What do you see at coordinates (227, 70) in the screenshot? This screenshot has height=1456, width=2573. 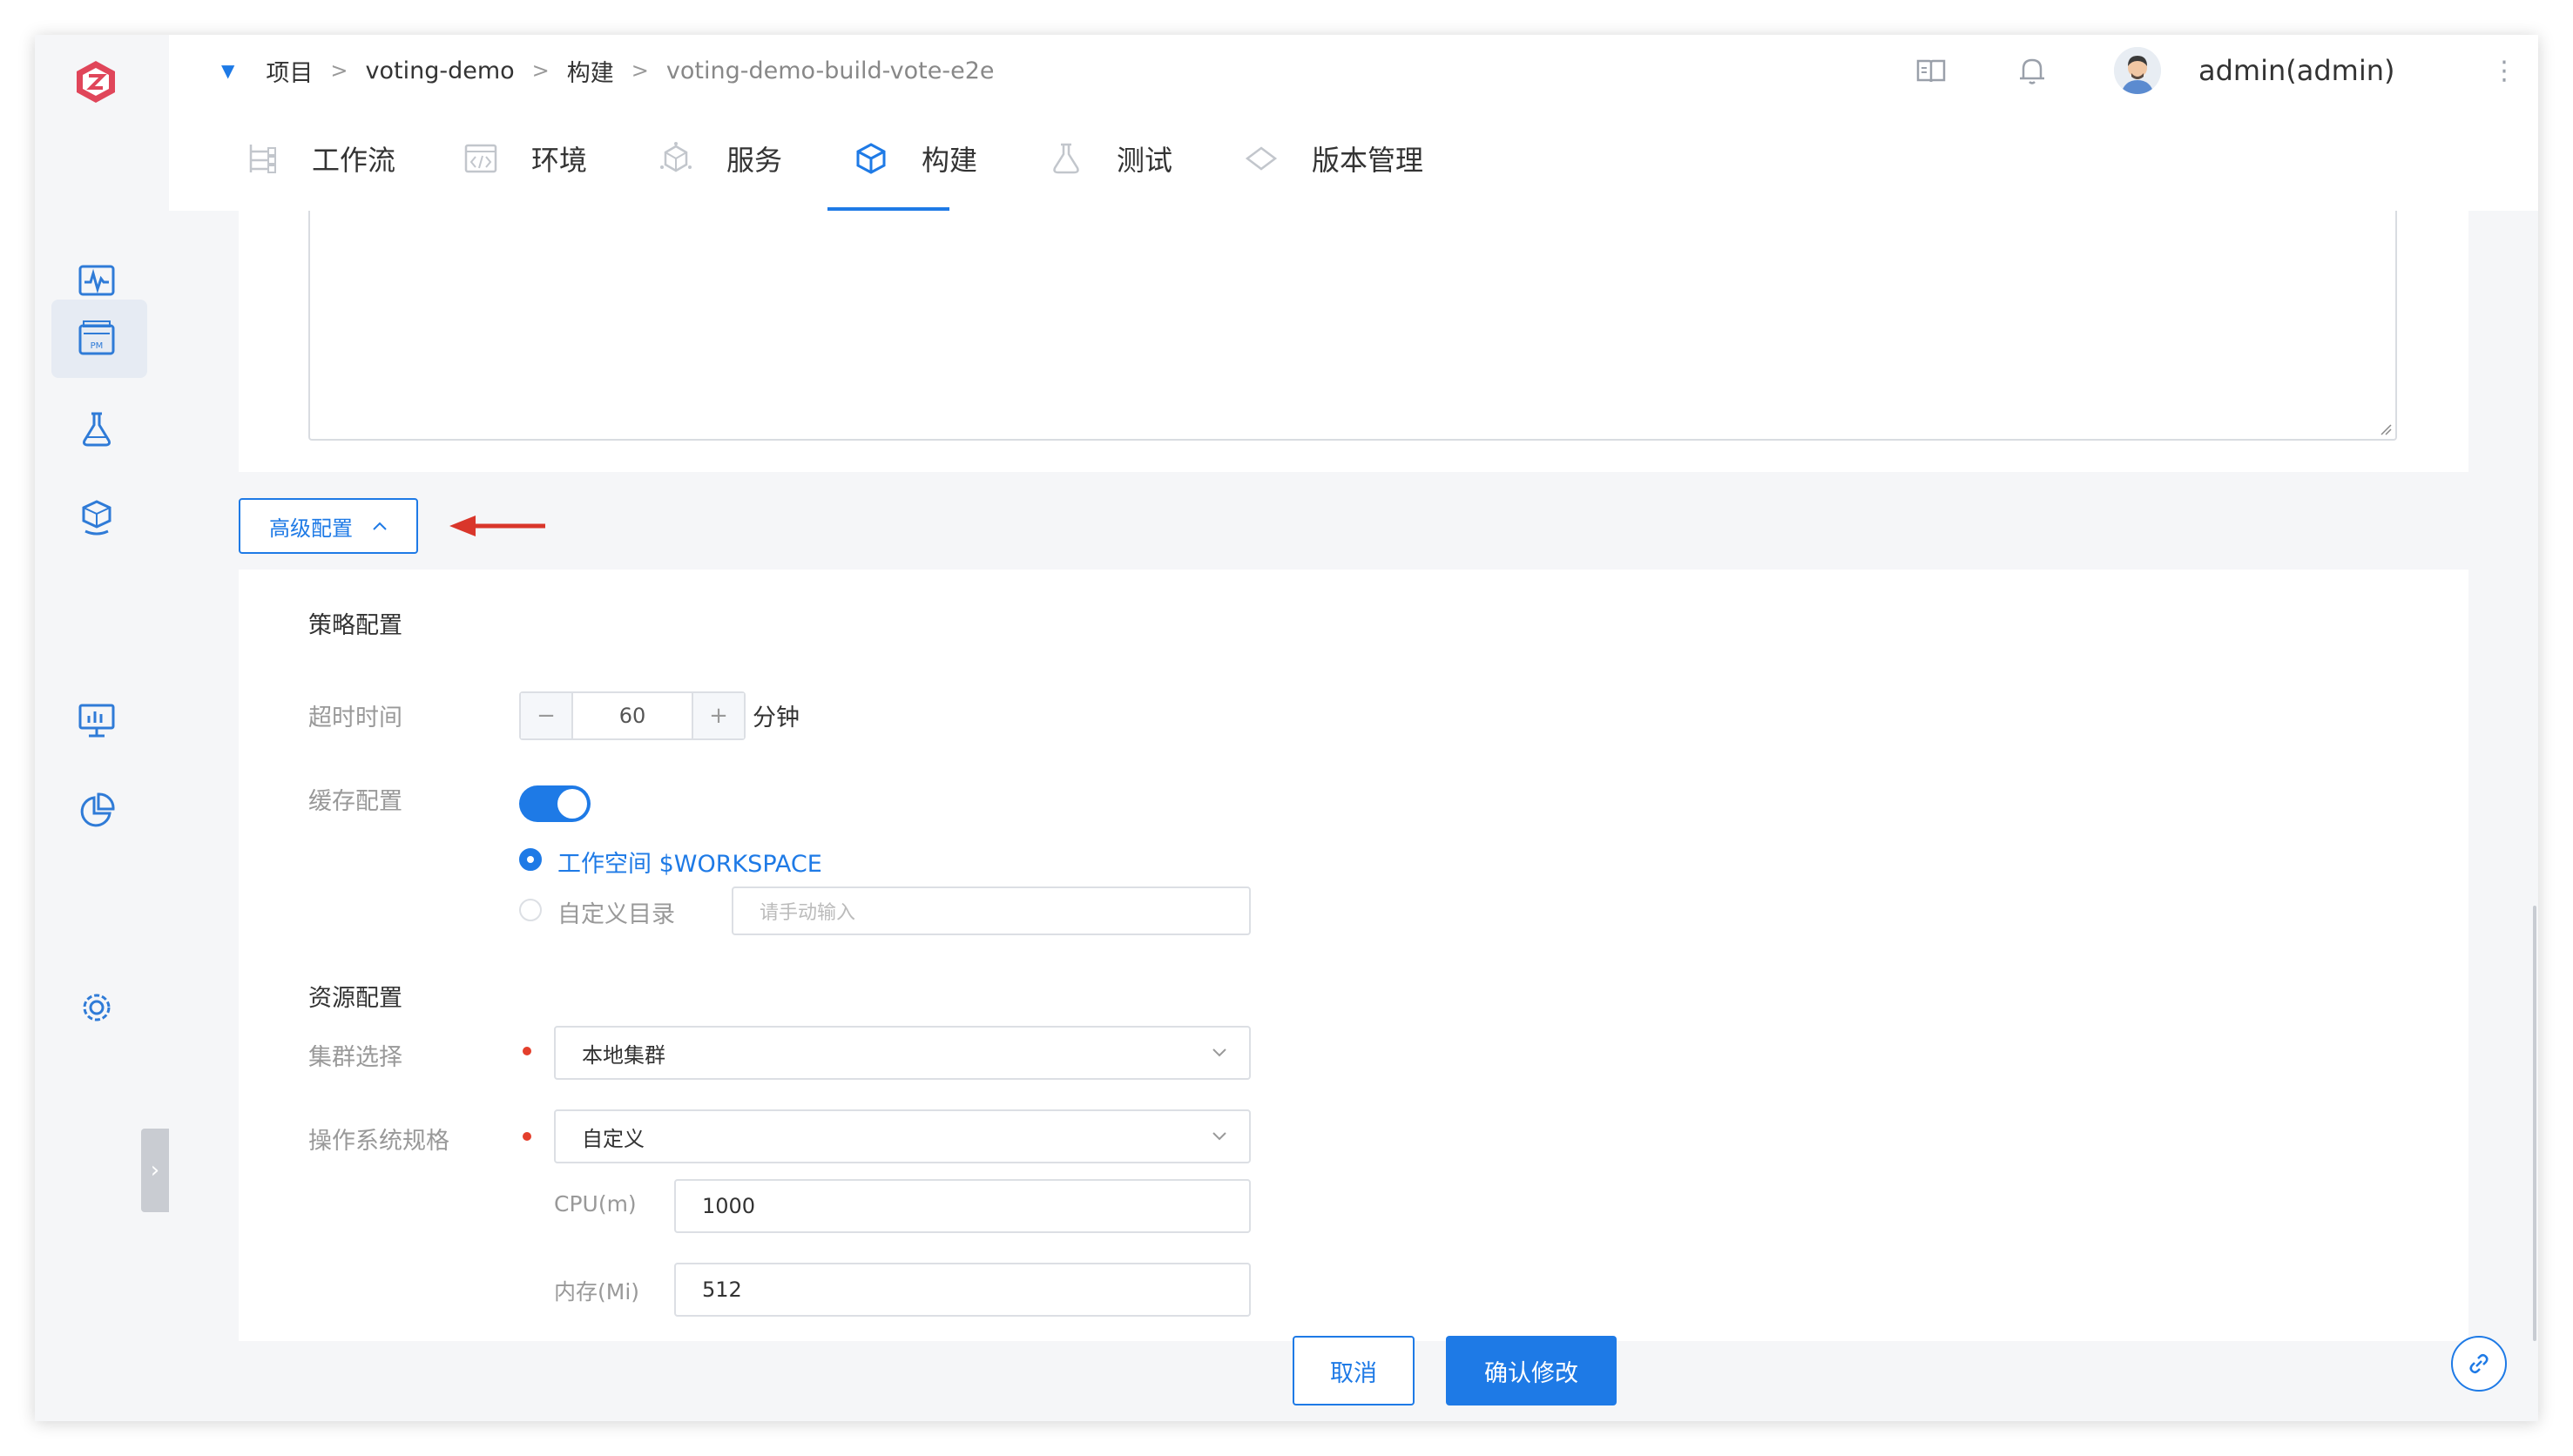 I see `project-dropdown-caret-icon: ▼` at bounding box center [227, 70].